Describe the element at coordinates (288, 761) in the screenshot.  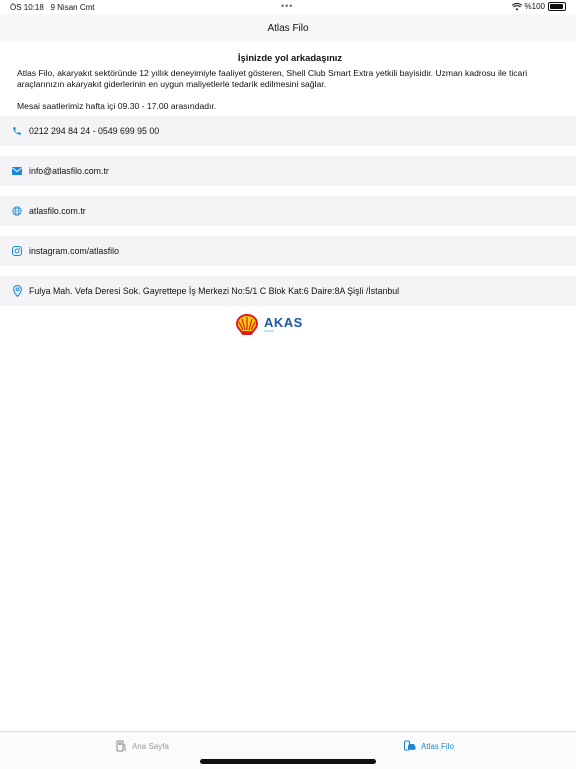
I see `home-indicator` at that location.